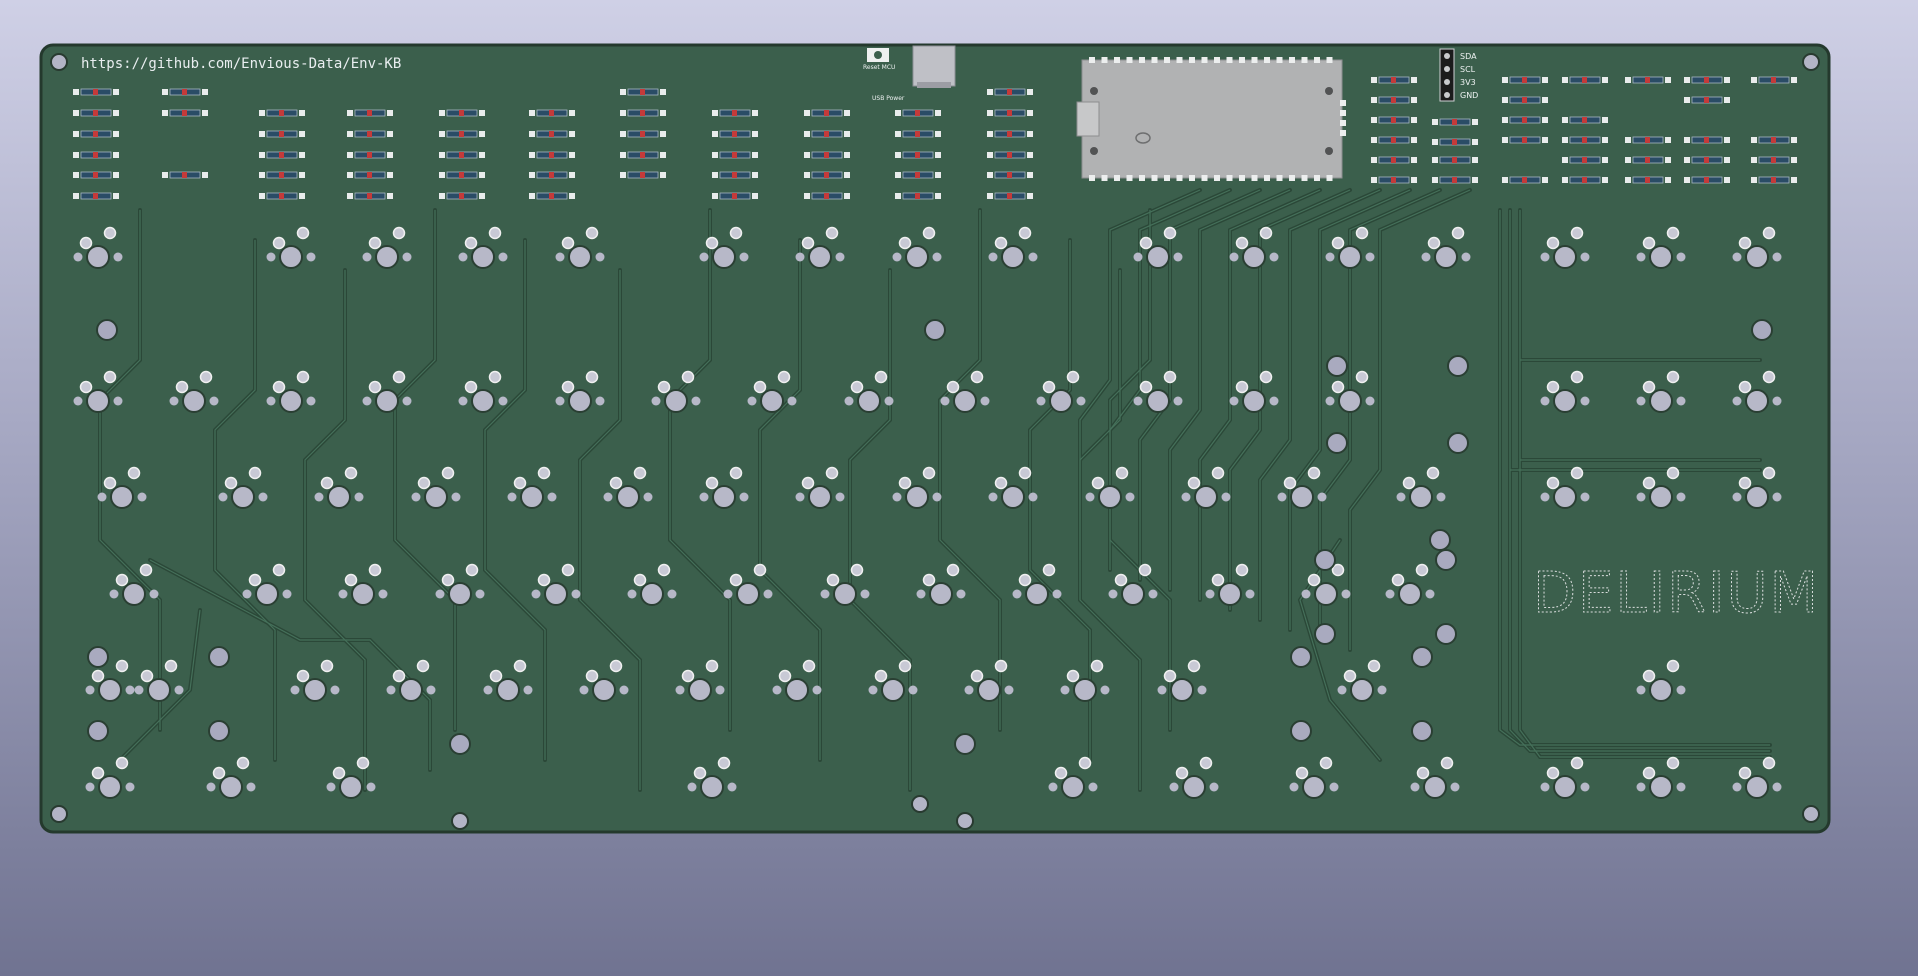  What do you see at coordinates (1468, 56) in the screenshot?
I see `header-label-sda: SDA` at bounding box center [1468, 56].